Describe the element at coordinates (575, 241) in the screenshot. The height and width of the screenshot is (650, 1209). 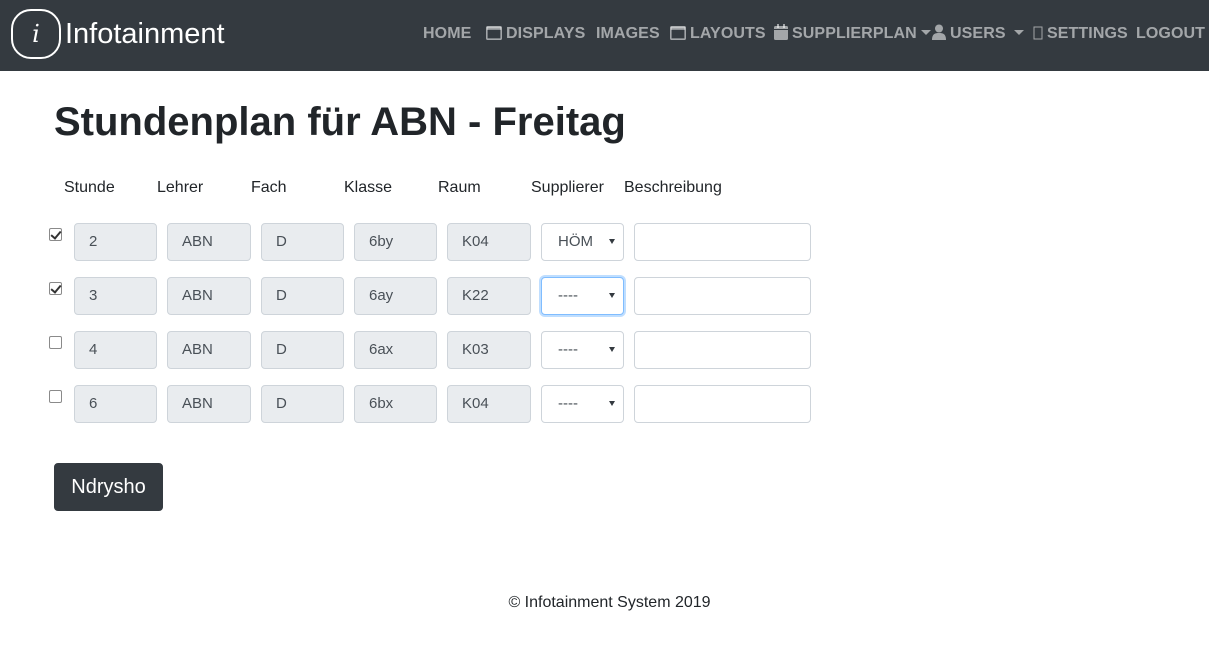
I see `supplierer-selected-value: HÖM` at that location.